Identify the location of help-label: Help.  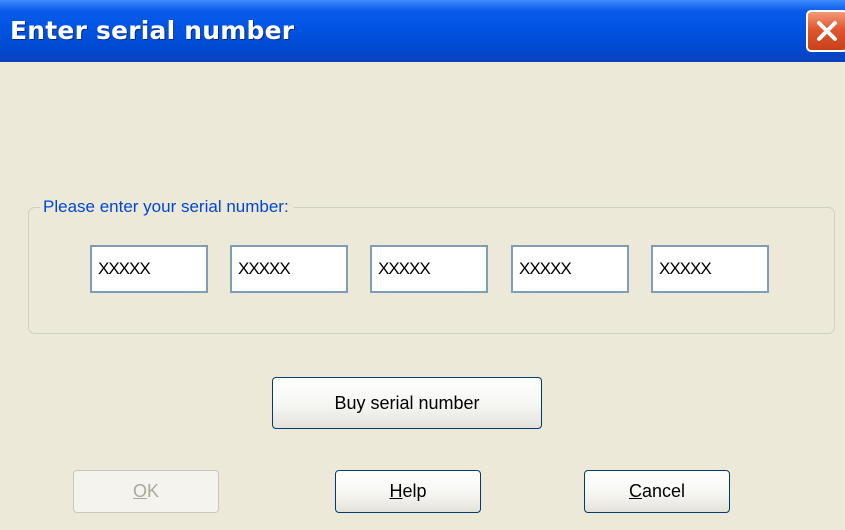
(407, 491).